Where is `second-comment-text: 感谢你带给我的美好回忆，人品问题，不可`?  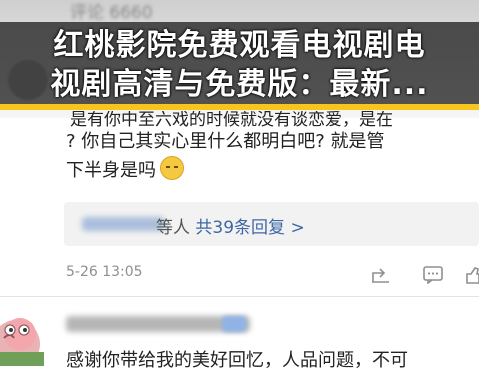
second-comment-text: 感谢你带给我的美好回忆，人品问题，不可 is located at coordinates (237, 360).